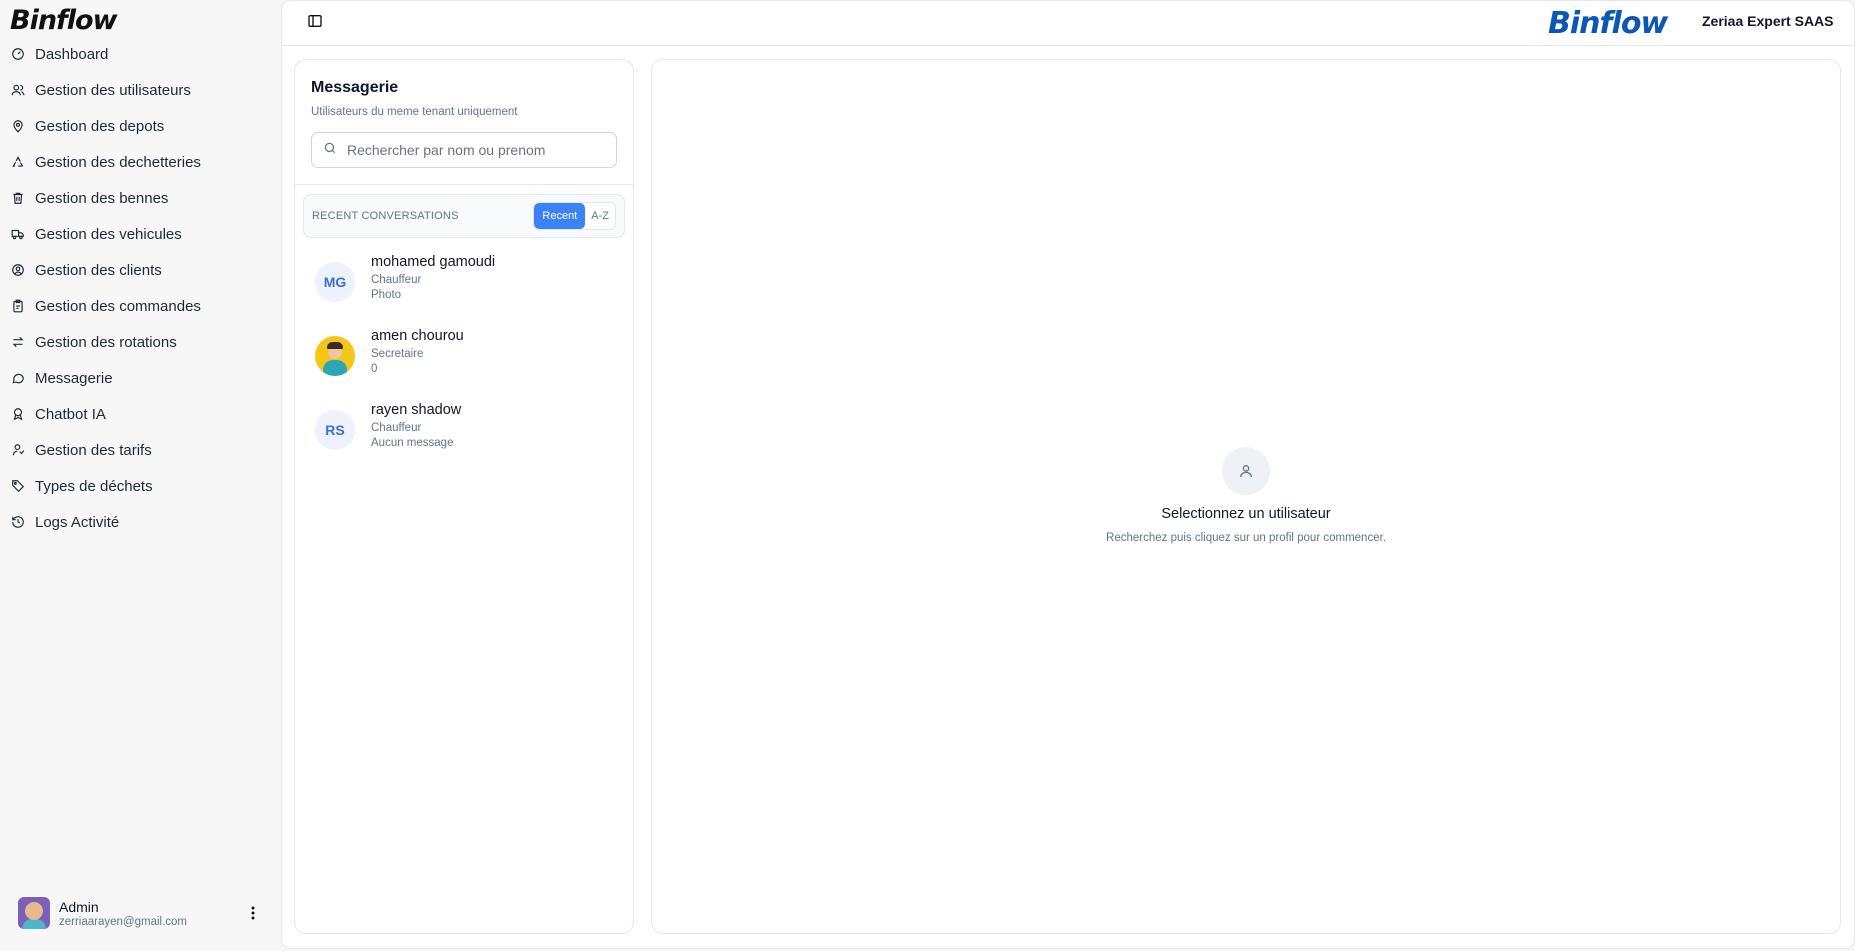 The height and width of the screenshot is (951, 1855). Describe the element at coordinates (140, 414) in the screenshot. I see `sidebar-item-chatbot: Chatbot IA` at that location.